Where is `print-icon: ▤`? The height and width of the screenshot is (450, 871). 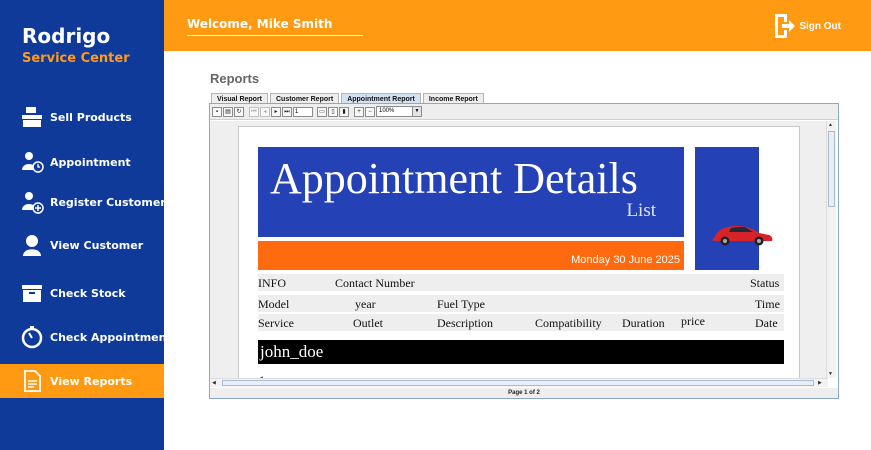 print-icon: ▤ is located at coordinates (228, 111).